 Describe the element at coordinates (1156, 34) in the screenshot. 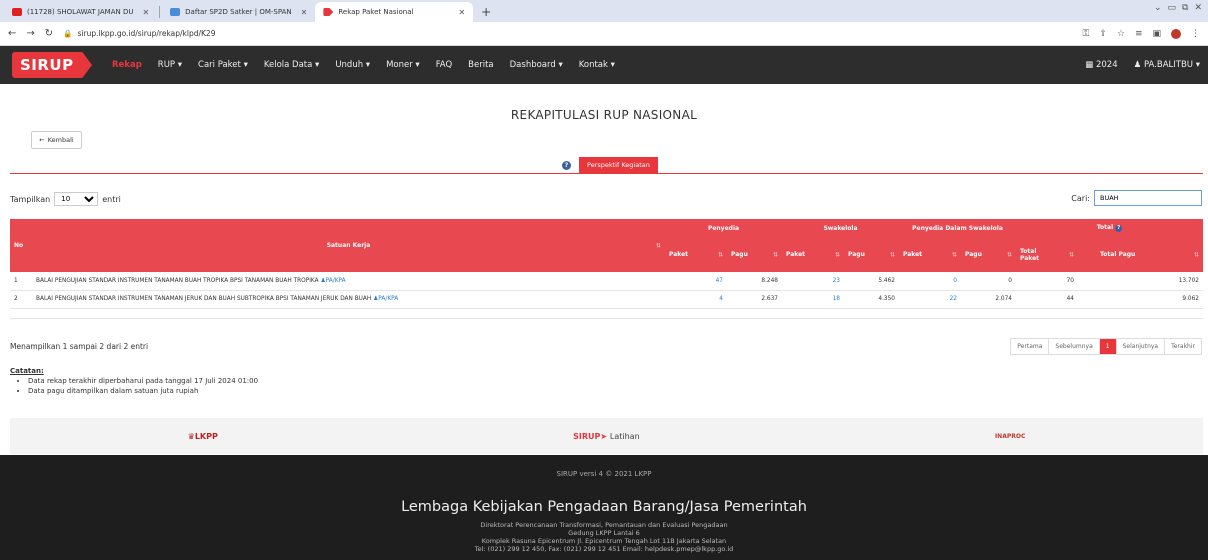

I see `sidepanel-icon: ▣` at that location.